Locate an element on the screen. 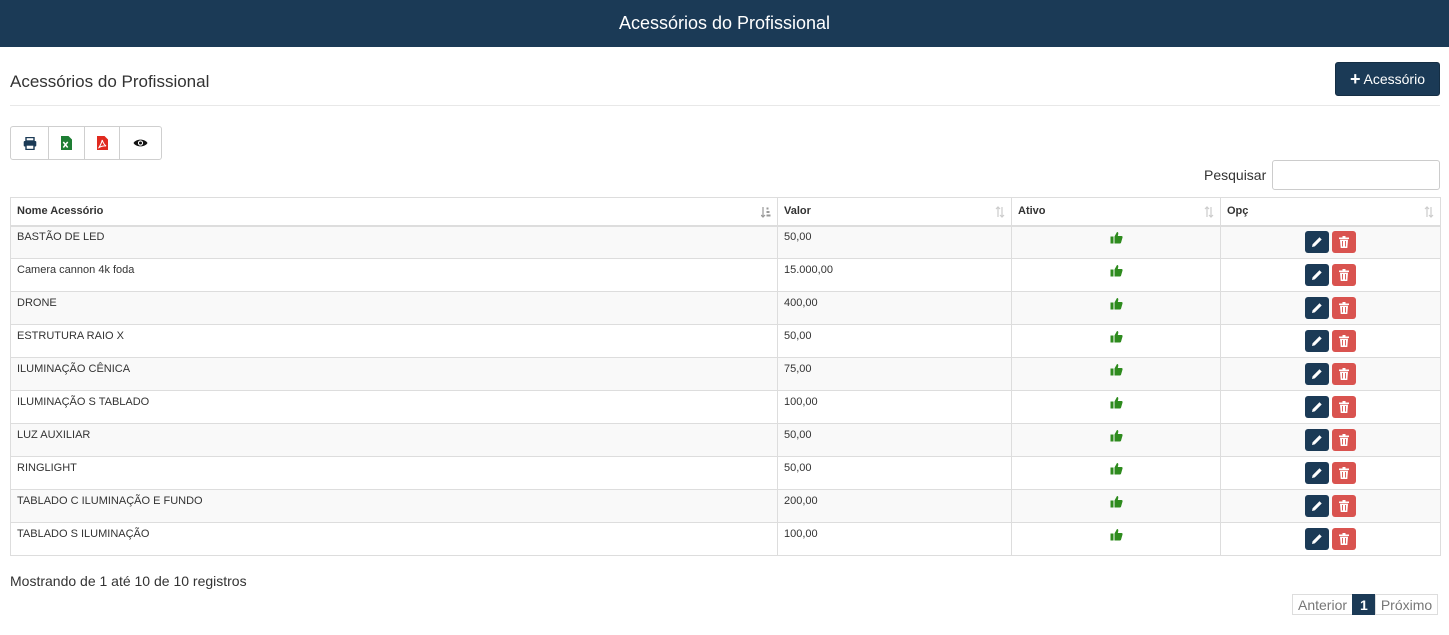 Image resolution: width=1449 pixels, height=635 pixels. app-header-title: Acessórios do Profissional is located at coordinates (724, 23).